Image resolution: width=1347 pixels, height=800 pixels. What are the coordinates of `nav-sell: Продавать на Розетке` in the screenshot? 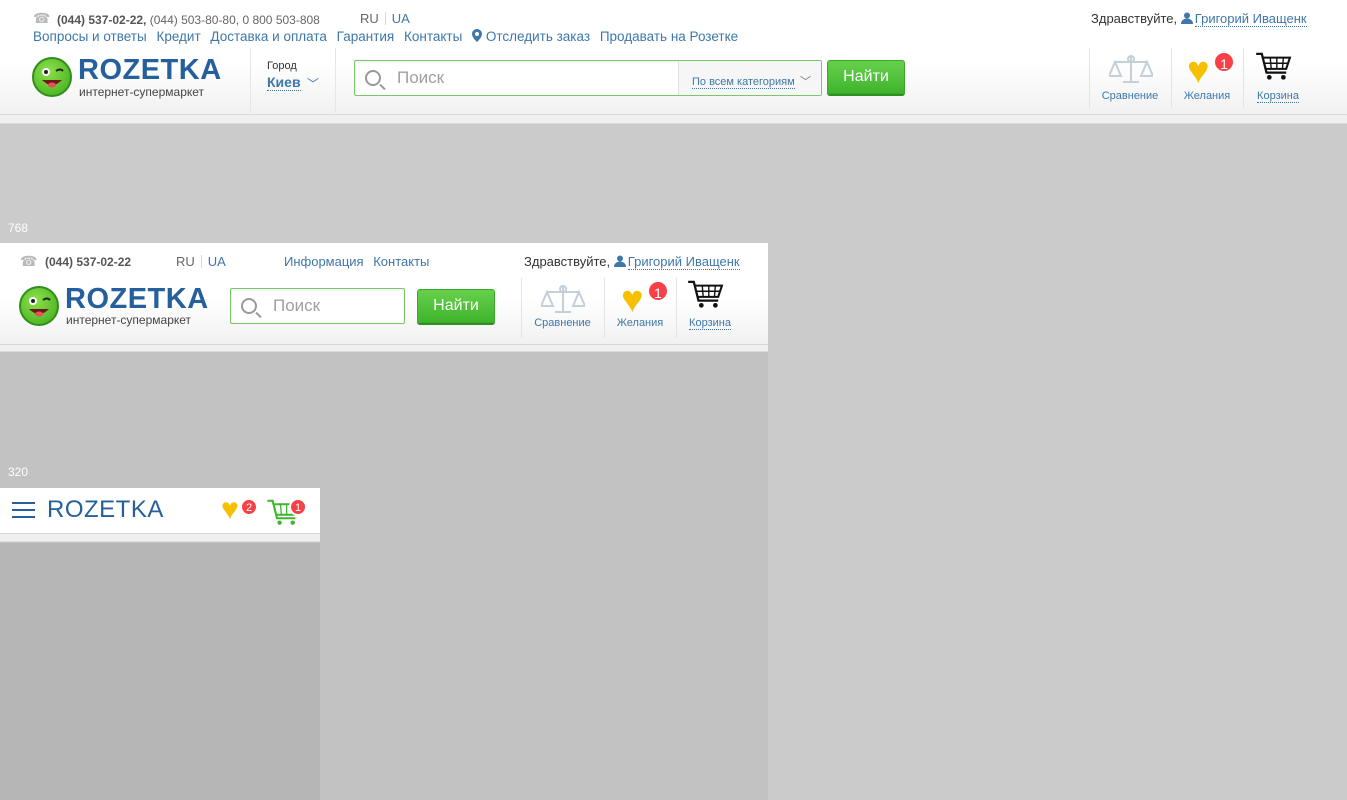 It's located at (669, 36).